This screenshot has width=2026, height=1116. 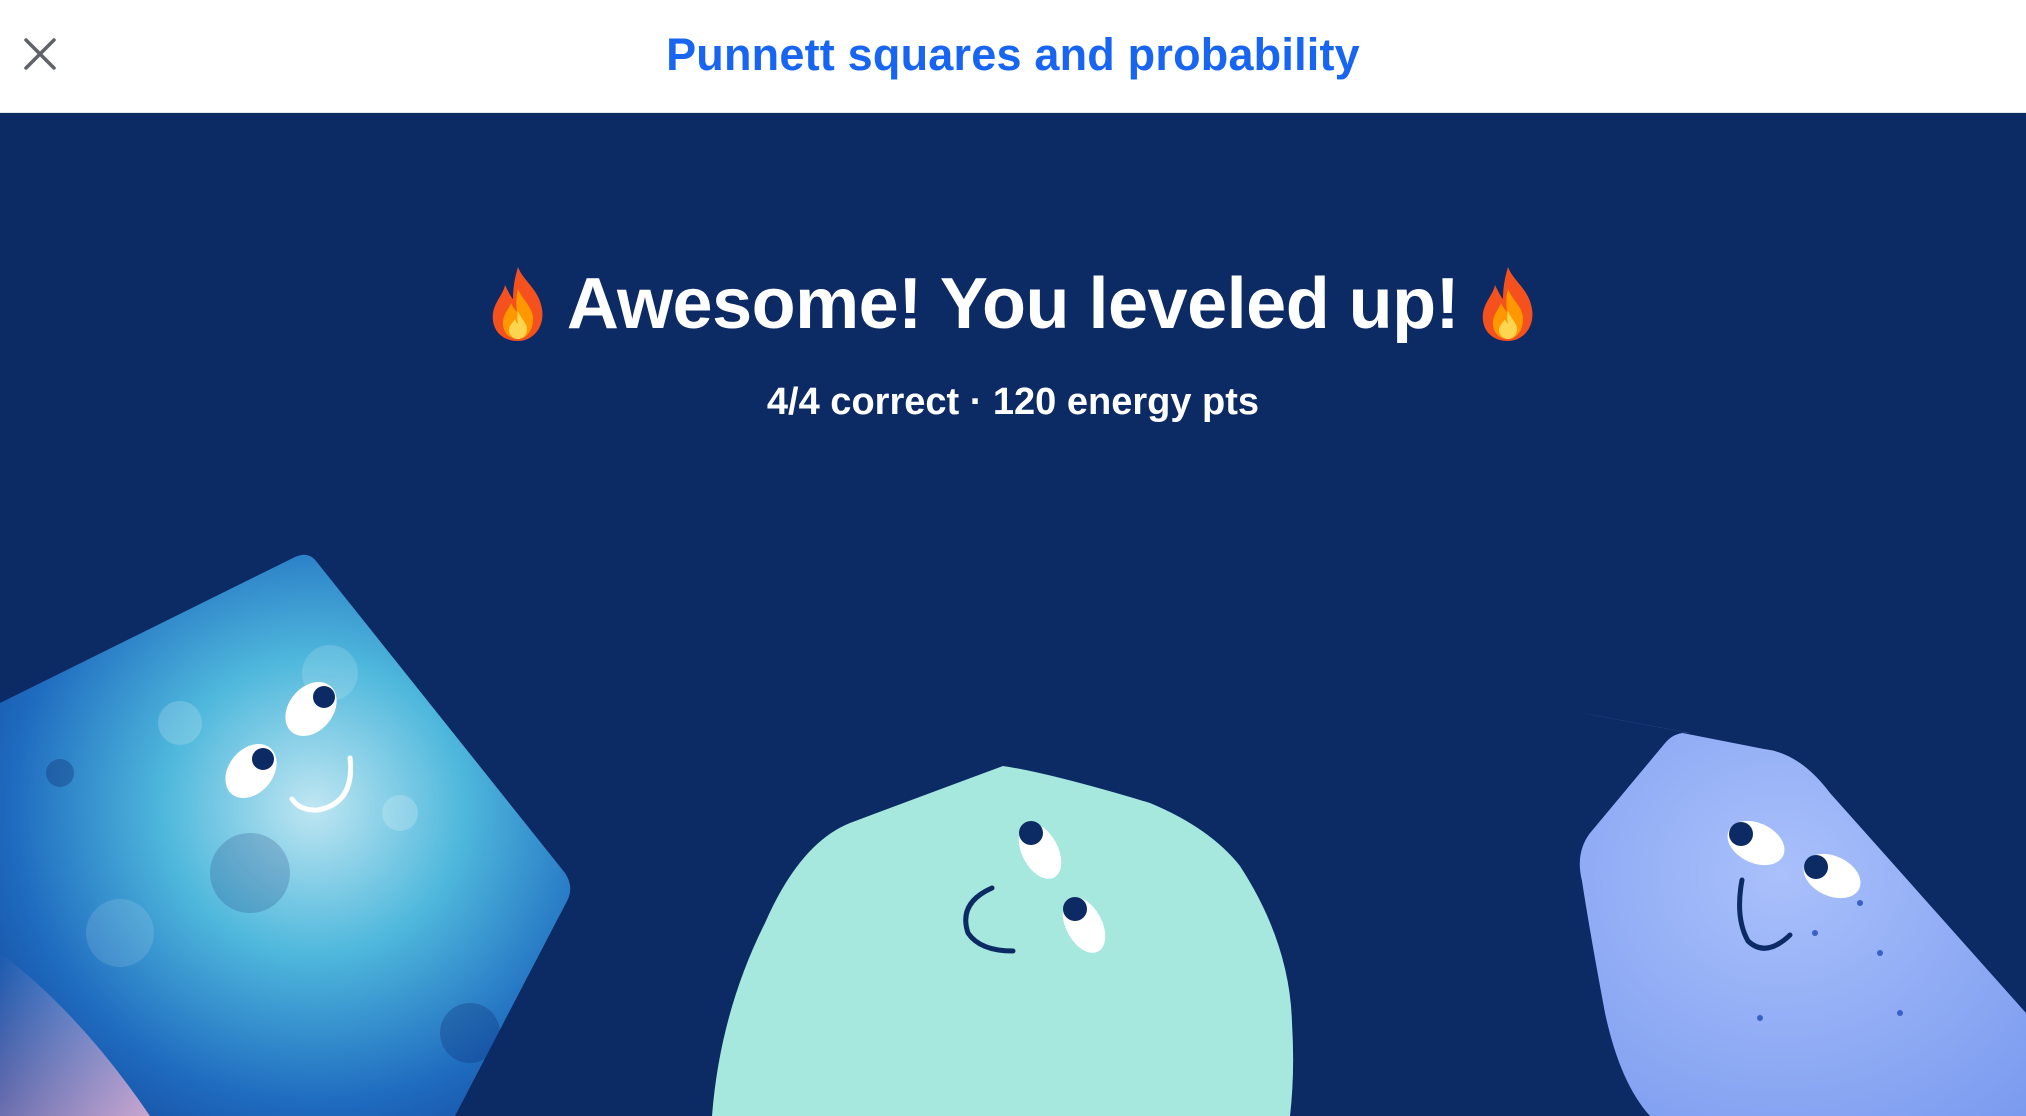 I want to click on creature-right, so click(x=1802, y=914).